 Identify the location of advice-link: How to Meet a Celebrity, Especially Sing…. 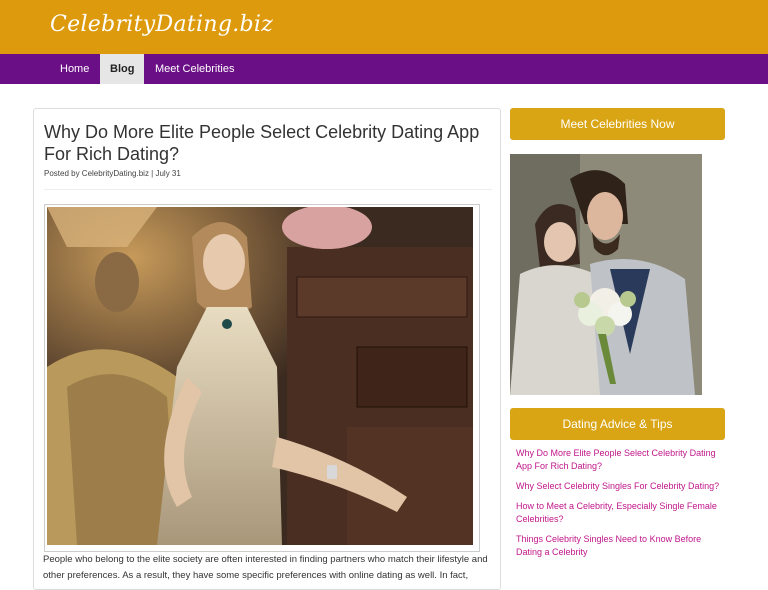
(618, 513).